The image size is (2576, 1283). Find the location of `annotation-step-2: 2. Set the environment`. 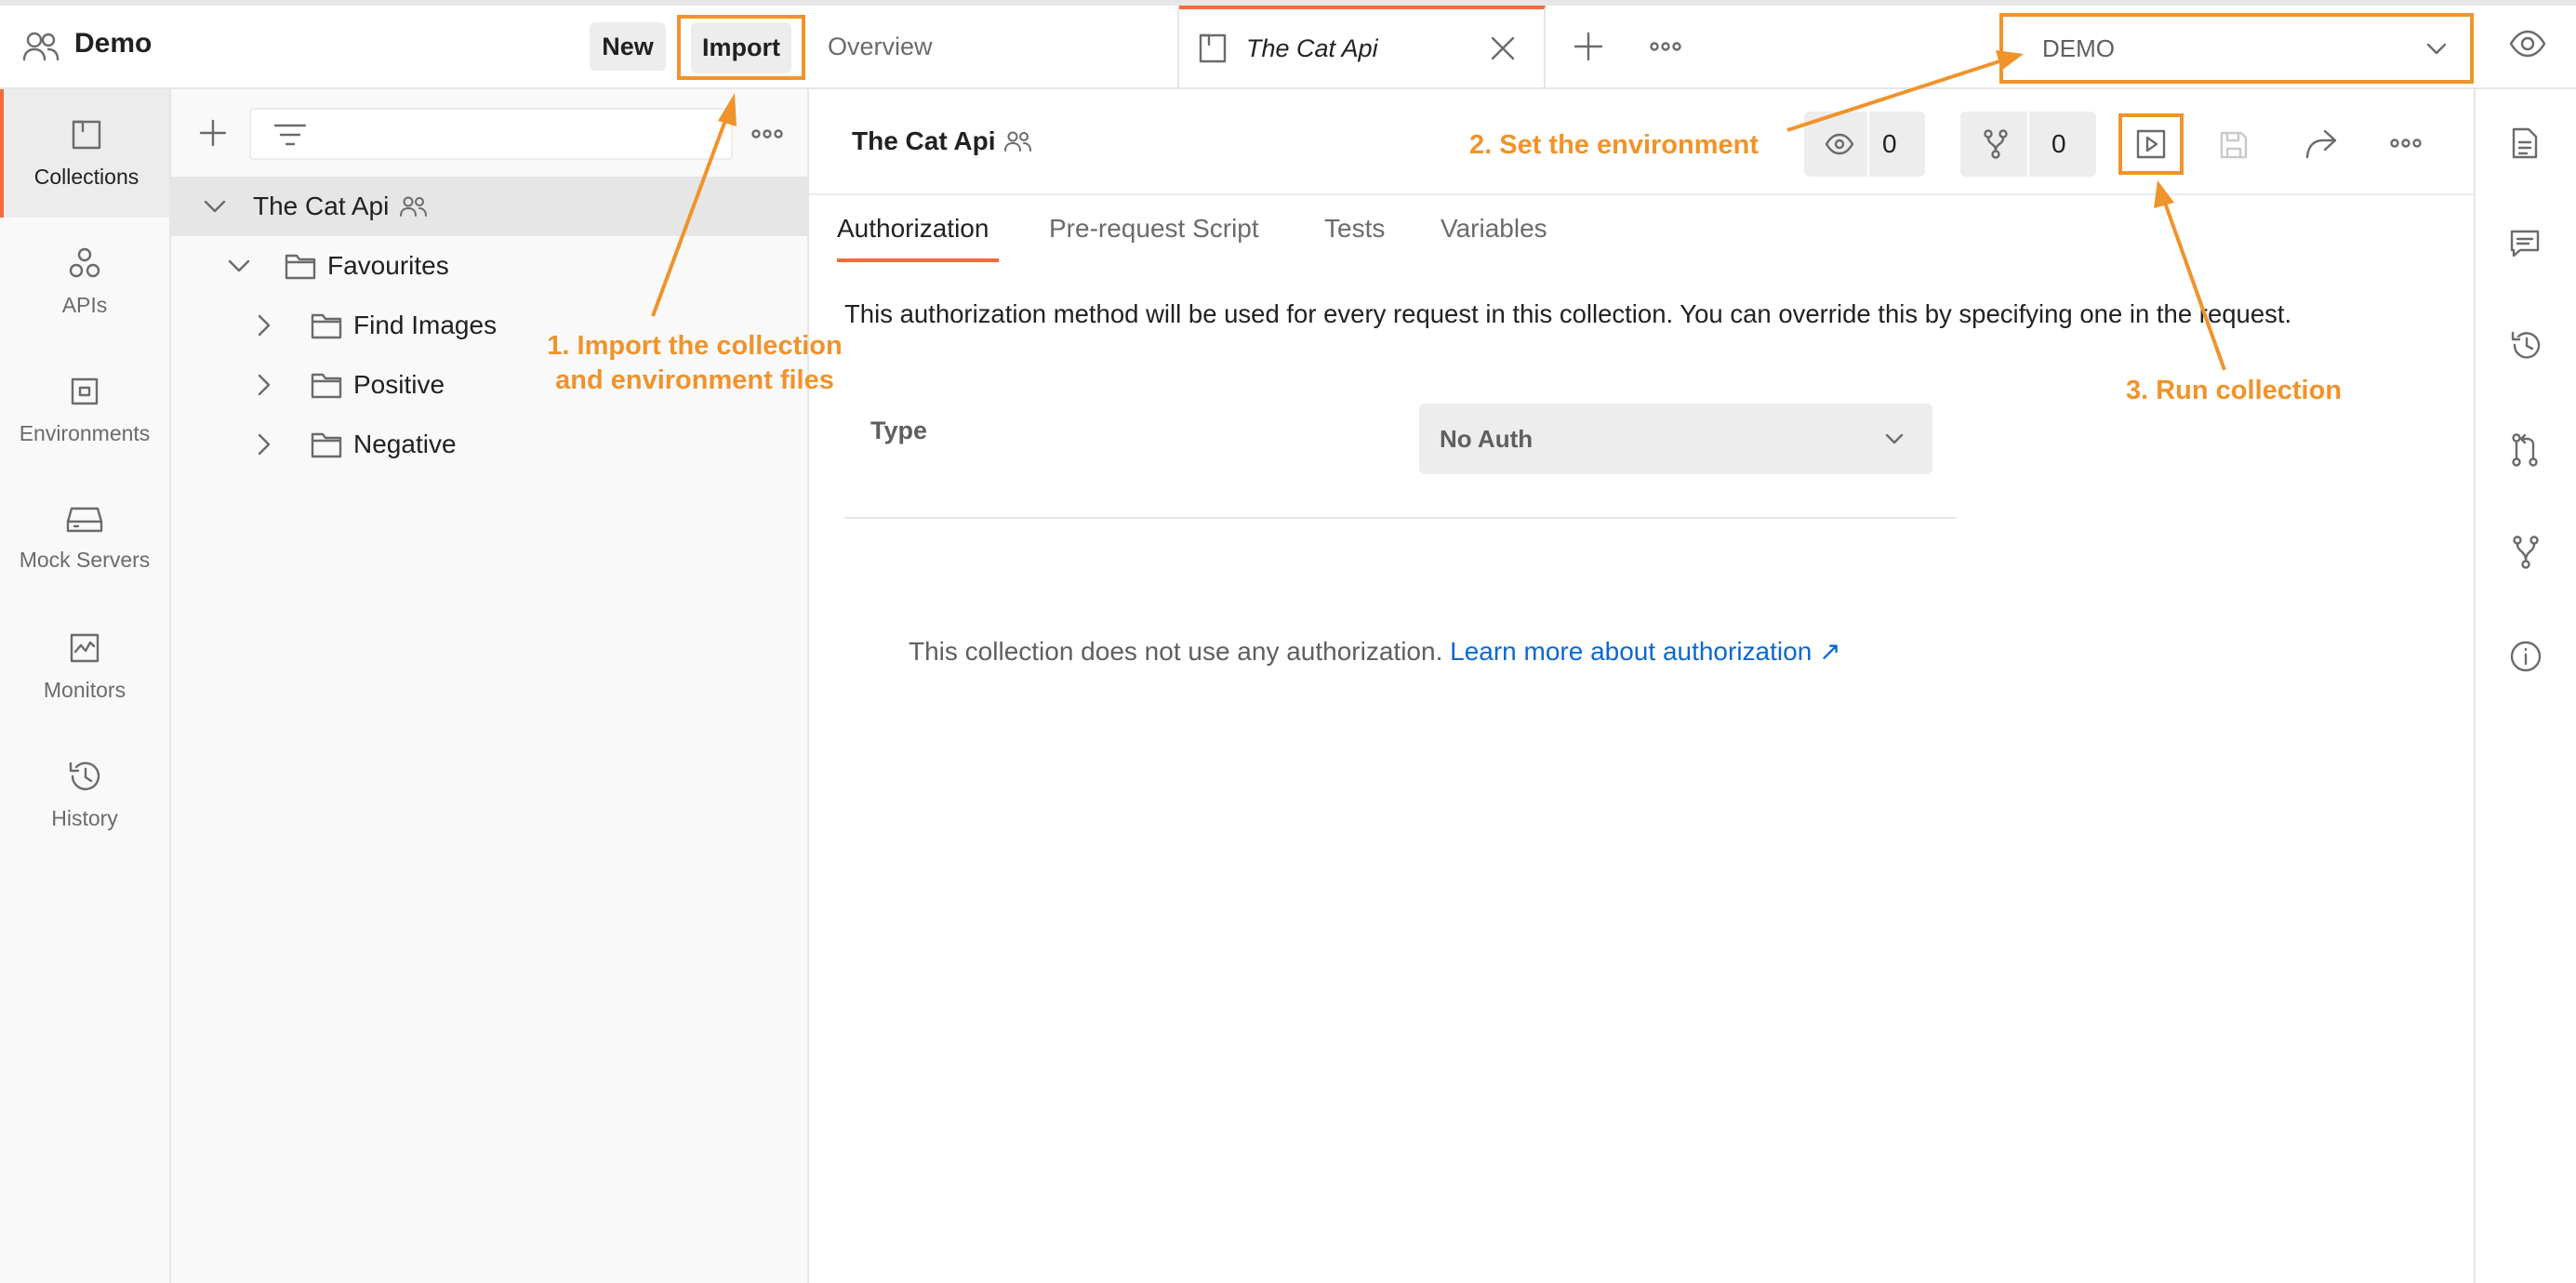

annotation-step-2: 2. Set the environment is located at coordinates (1614, 145).